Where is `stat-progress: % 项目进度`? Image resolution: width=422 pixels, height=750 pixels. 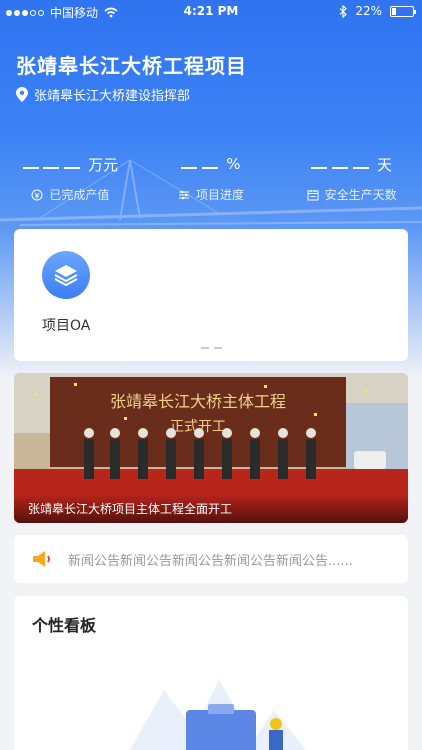 stat-progress: % 项目进度 is located at coordinates (211, 177).